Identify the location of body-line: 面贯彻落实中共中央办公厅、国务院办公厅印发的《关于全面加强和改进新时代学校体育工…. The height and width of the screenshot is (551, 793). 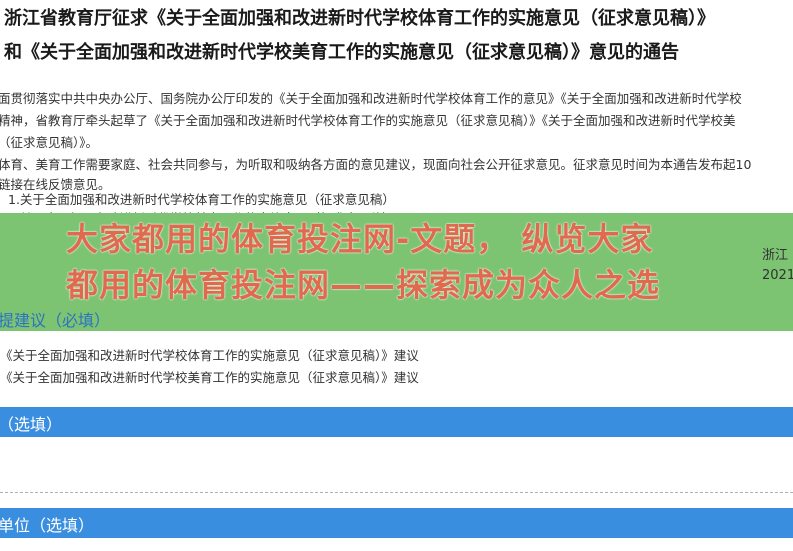
(371, 98).